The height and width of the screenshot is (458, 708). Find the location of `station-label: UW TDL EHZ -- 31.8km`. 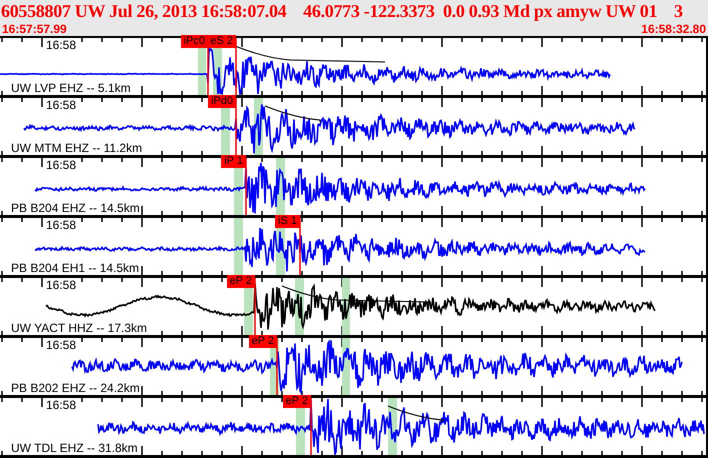

station-label: UW TDL EHZ -- 31.8km is located at coordinates (74, 448).